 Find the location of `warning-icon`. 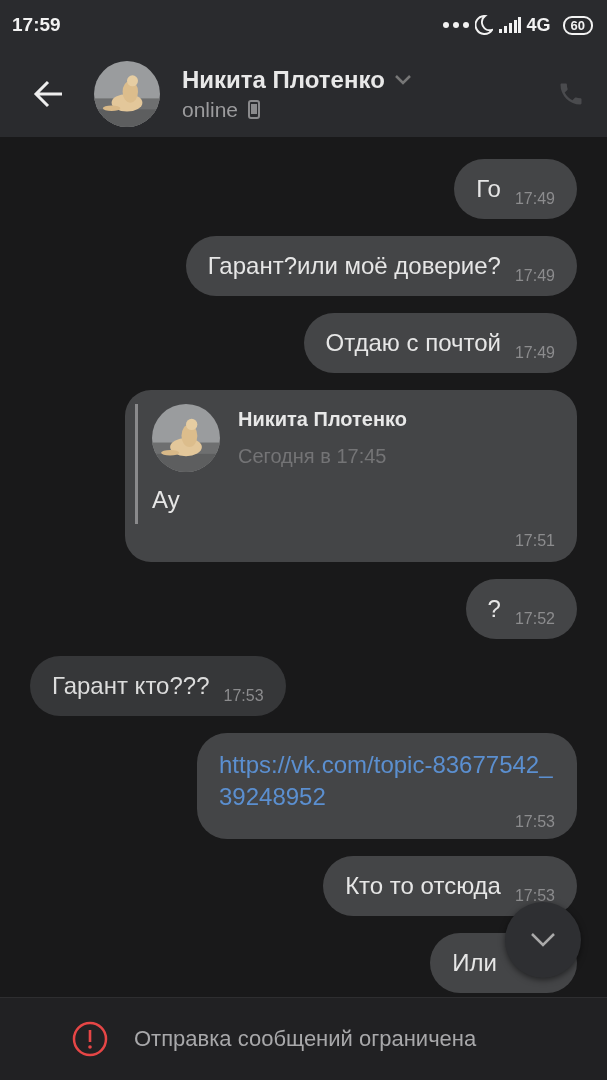

warning-icon is located at coordinates (90, 1039).